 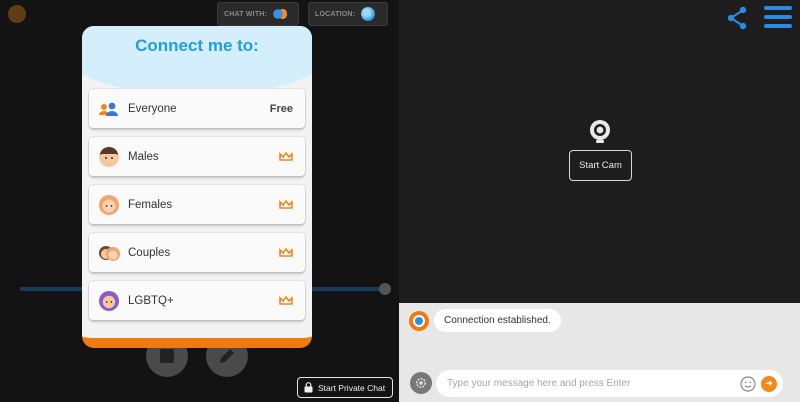 What do you see at coordinates (109, 301) in the screenshot?
I see `lgbtq-avatar-icon` at bounding box center [109, 301].